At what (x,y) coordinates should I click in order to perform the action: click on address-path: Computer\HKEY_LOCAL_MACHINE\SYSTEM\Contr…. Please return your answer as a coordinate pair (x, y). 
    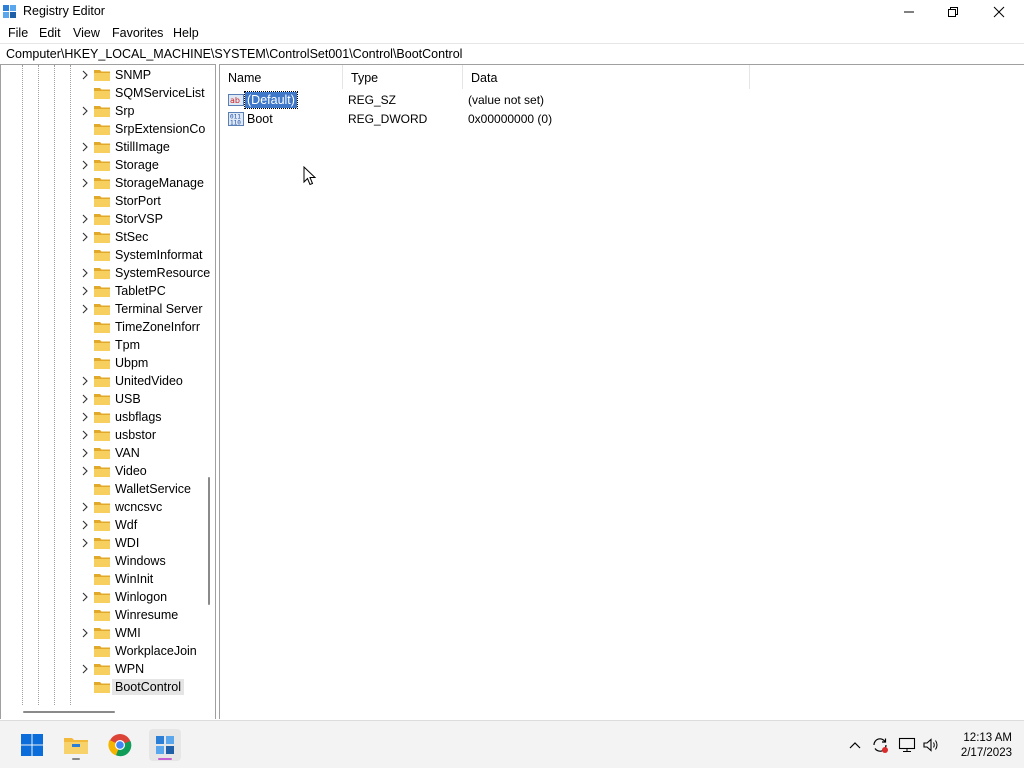
    Looking at the image, I should click on (234, 54).